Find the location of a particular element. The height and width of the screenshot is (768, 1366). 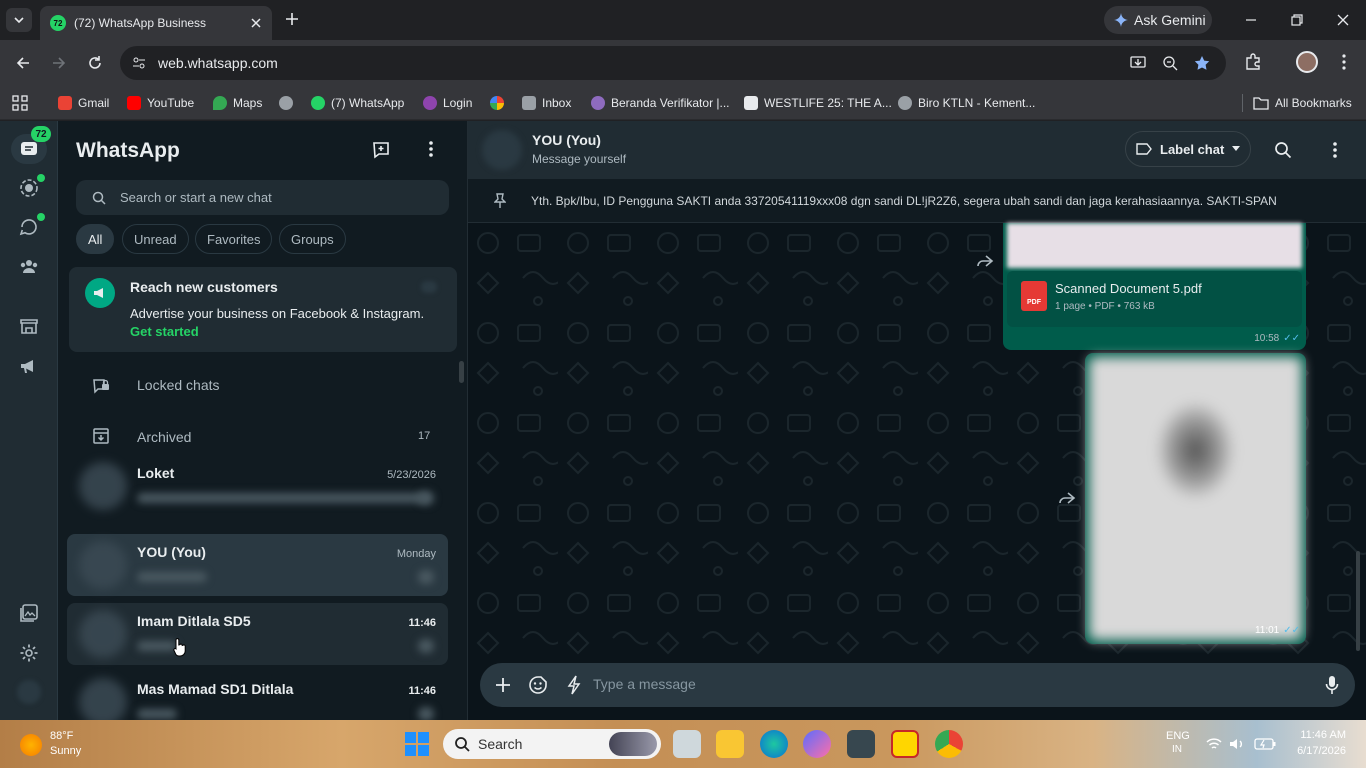

sticker-emoji-icon is located at coordinates (538, 685).